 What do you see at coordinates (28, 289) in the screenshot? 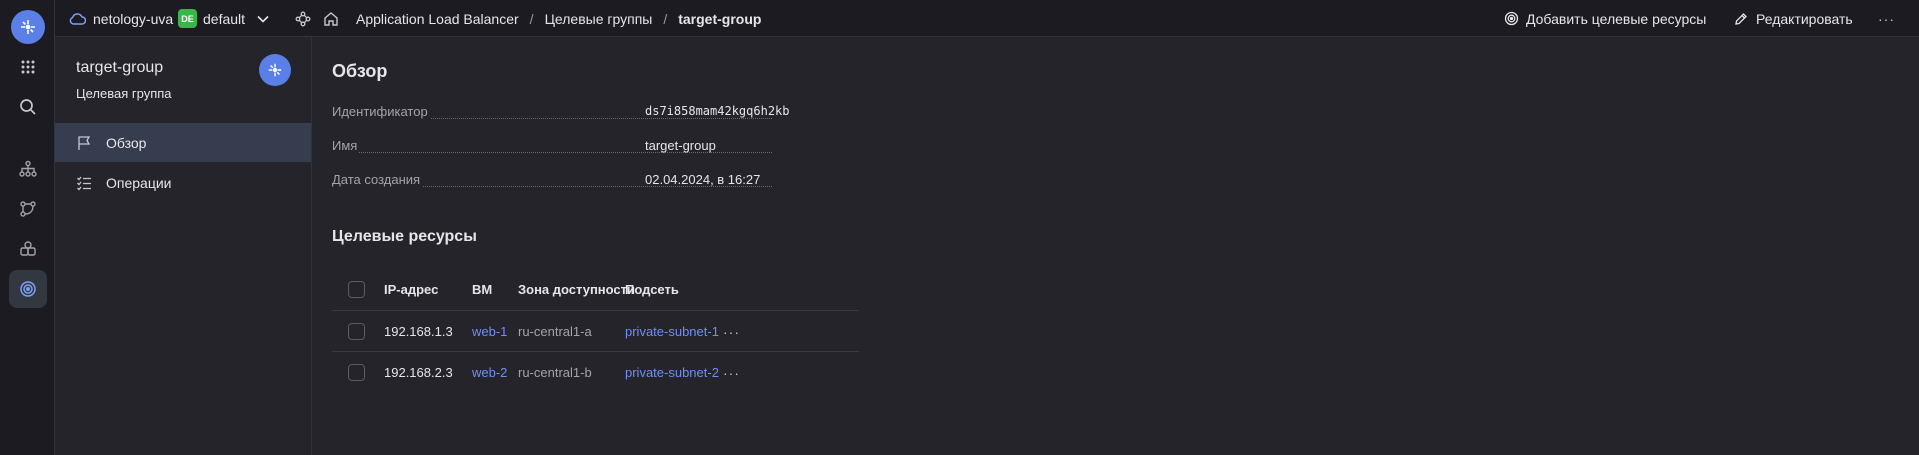
I see `target-groups-icon` at bounding box center [28, 289].